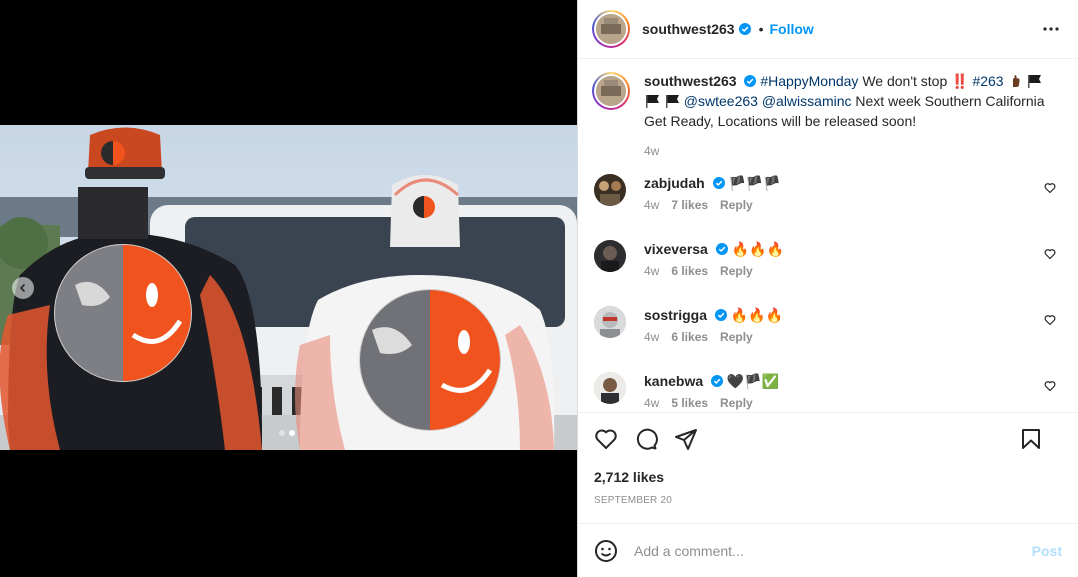  What do you see at coordinates (854, 325) in the screenshot?
I see `comment-body: sostrigga 🔥🔥🔥 4w 6 likes Reply` at bounding box center [854, 325].